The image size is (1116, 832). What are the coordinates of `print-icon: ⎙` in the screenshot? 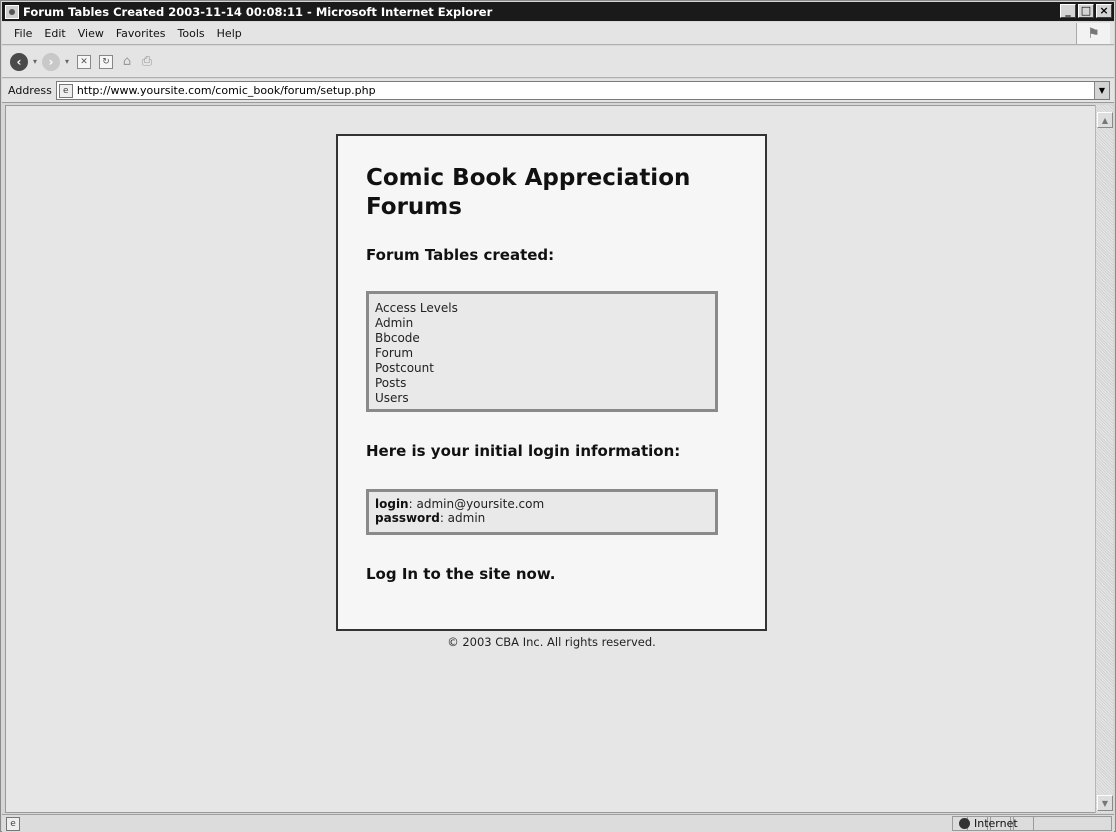 It's located at (147, 61).